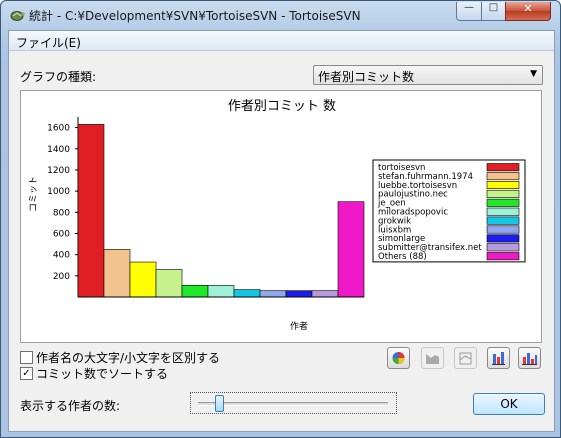 This screenshot has width=561, height=438. I want to click on graph-type-selected: 作者別コミット数, so click(366, 77).